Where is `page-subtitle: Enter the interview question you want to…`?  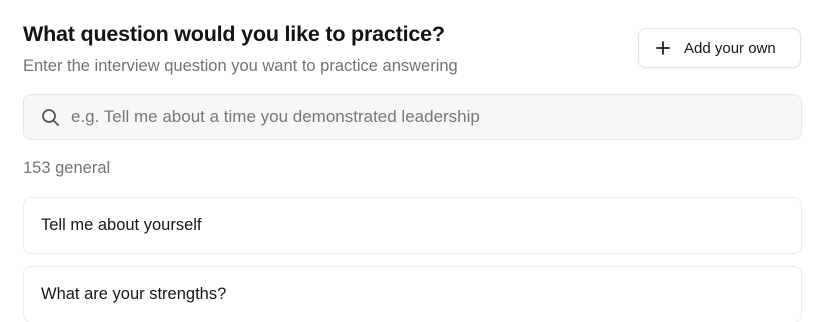
page-subtitle: Enter the interview question you want to… is located at coordinates (240, 66).